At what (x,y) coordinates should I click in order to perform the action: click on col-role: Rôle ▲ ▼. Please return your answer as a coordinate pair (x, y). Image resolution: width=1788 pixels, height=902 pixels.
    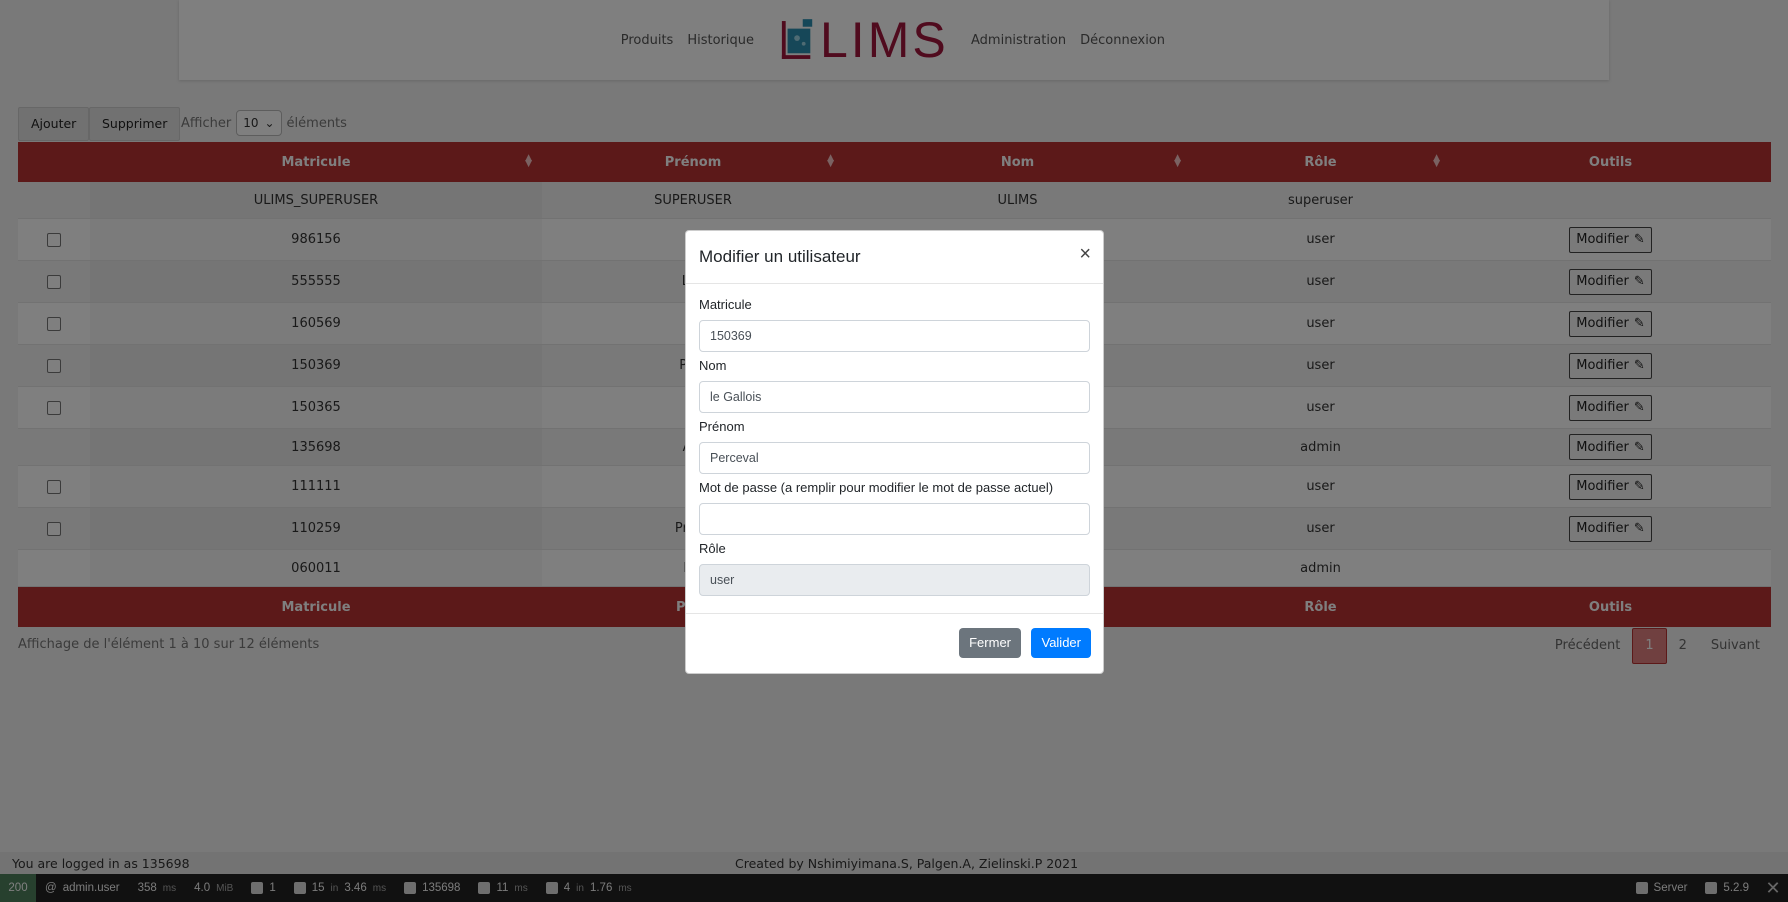
    Looking at the image, I should click on (1320, 162).